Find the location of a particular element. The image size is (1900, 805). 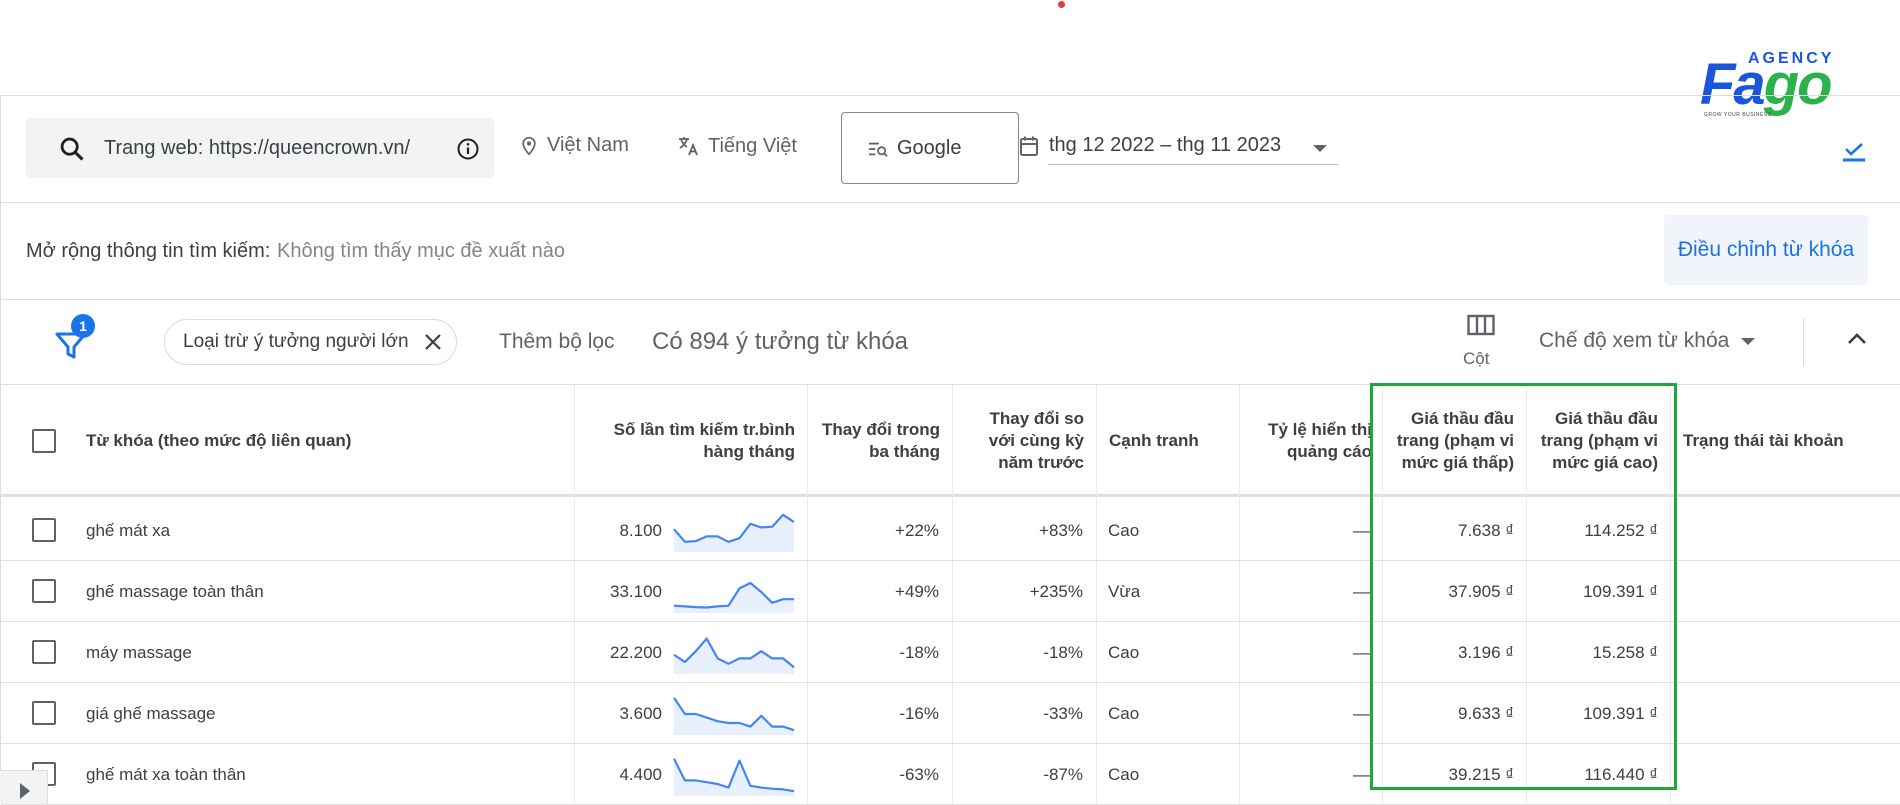

bid-high-cell: 15.258 ₫ is located at coordinates (1625, 652).